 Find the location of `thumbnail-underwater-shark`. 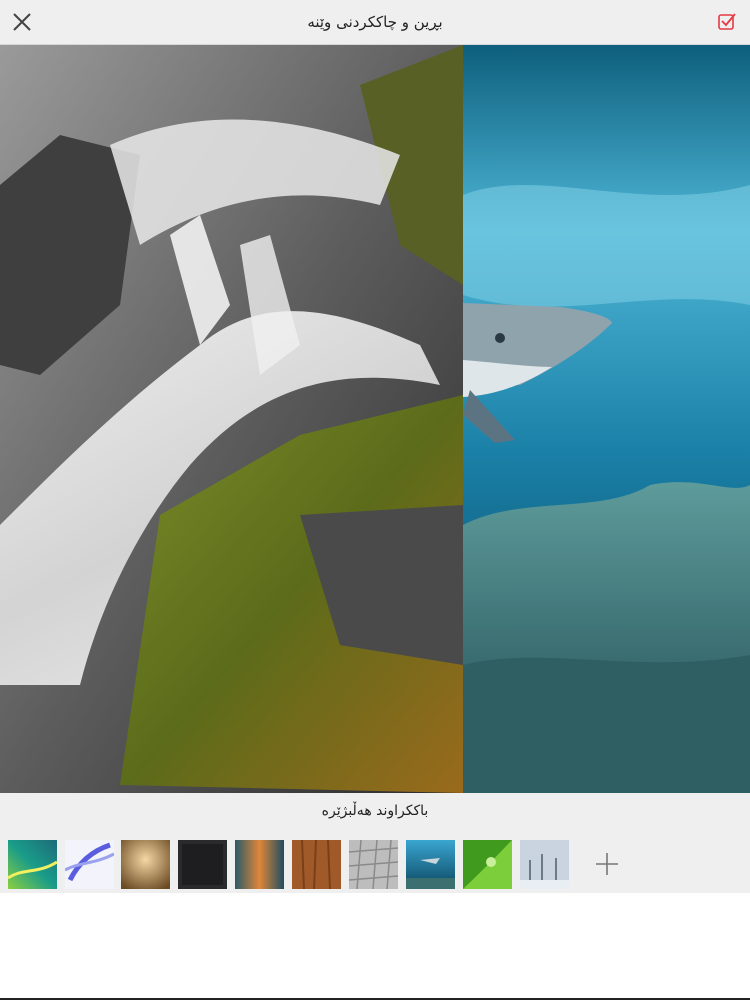

thumbnail-underwater-shark is located at coordinates (430, 864).